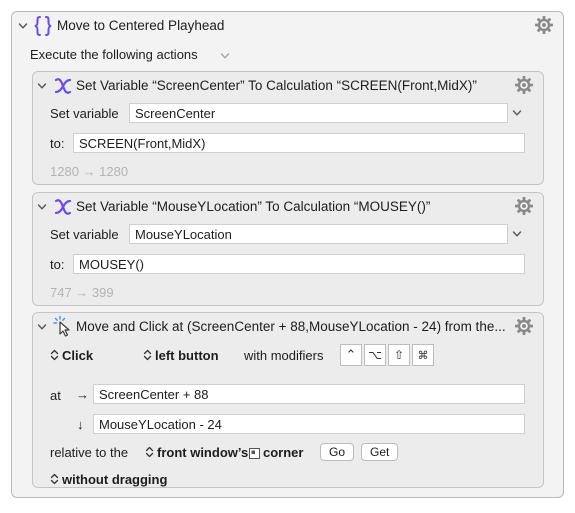 This screenshot has height=513, width=575. I want to click on control-key-icon: ⌃, so click(351, 354).